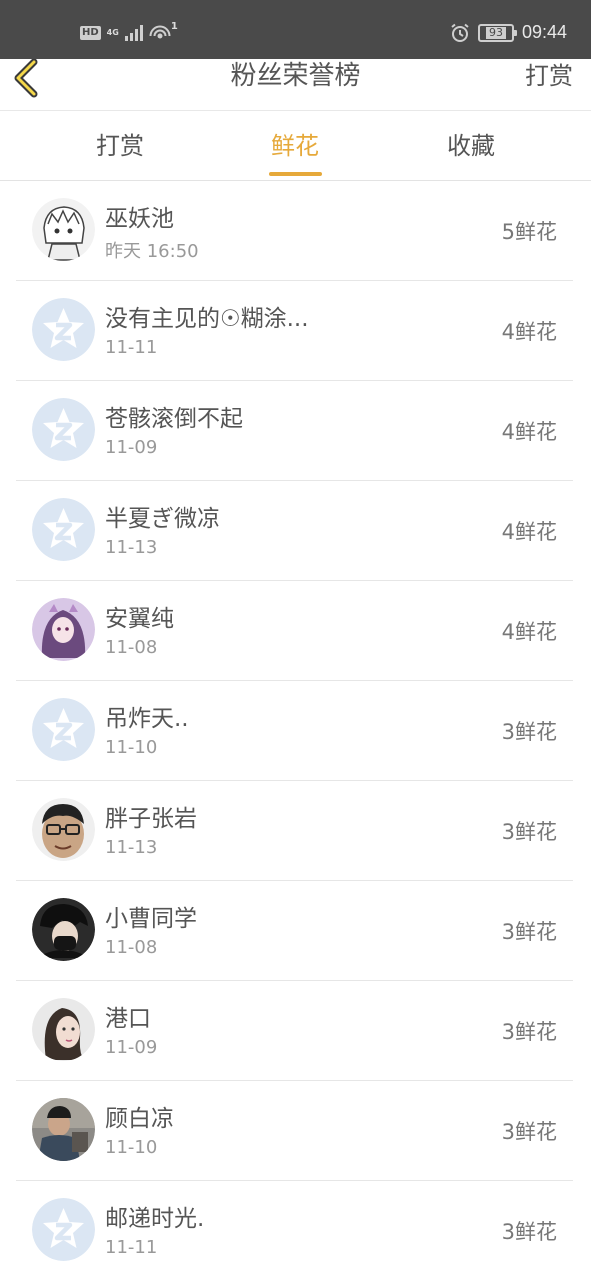 Image resolution: width=591 pixels, height=1280 pixels. What do you see at coordinates (133, 33) in the screenshot?
I see `signal-icon` at bounding box center [133, 33].